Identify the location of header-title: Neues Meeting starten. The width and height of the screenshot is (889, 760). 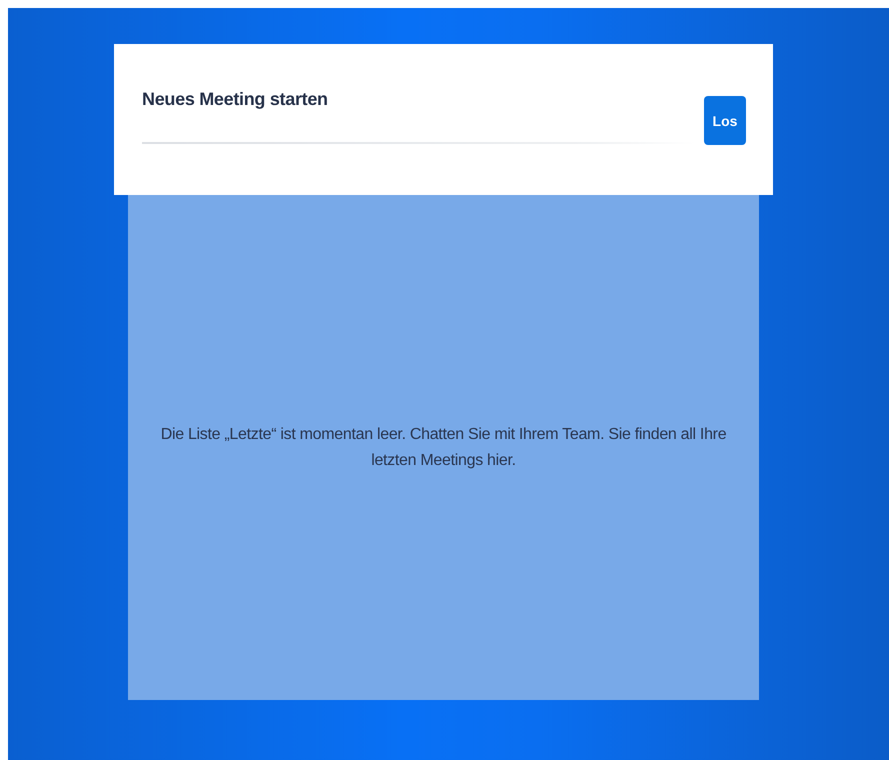
(235, 99).